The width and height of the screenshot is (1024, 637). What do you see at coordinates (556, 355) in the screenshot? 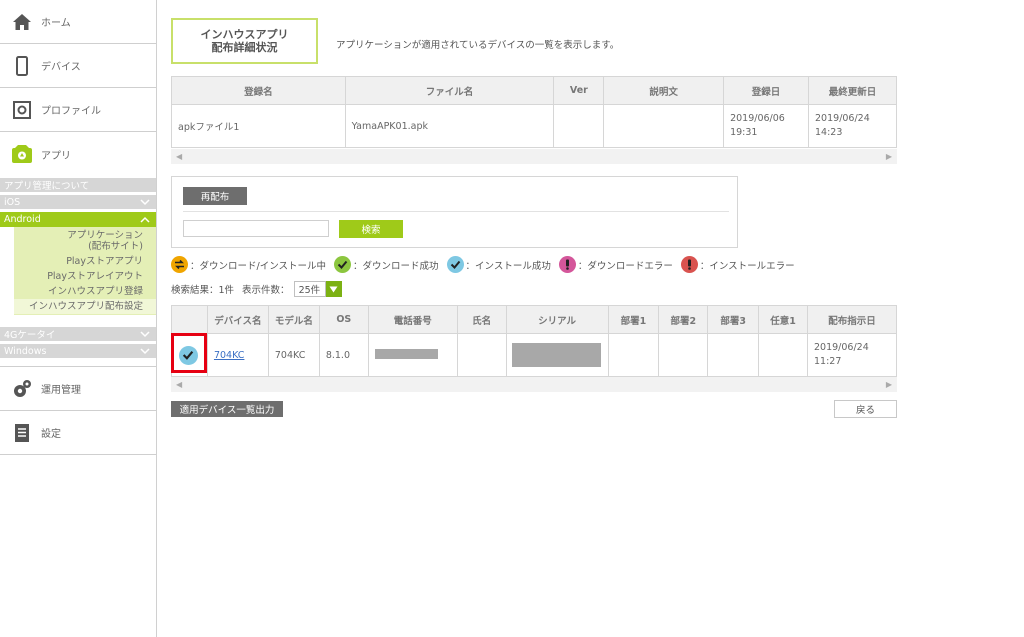
I see `redacted-serial` at bounding box center [556, 355].